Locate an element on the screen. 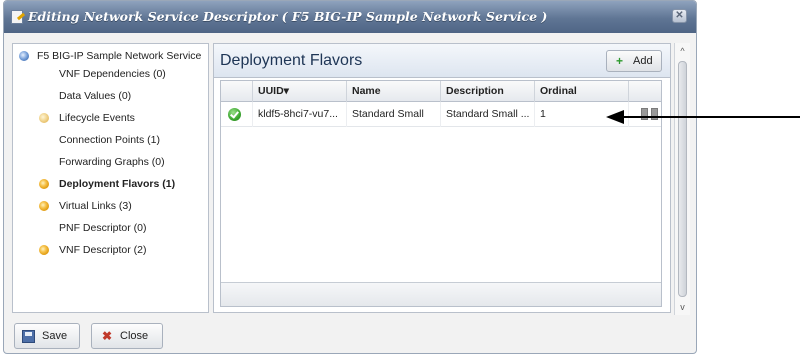 The height and width of the screenshot is (356, 802). column-status is located at coordinates (237, 91).